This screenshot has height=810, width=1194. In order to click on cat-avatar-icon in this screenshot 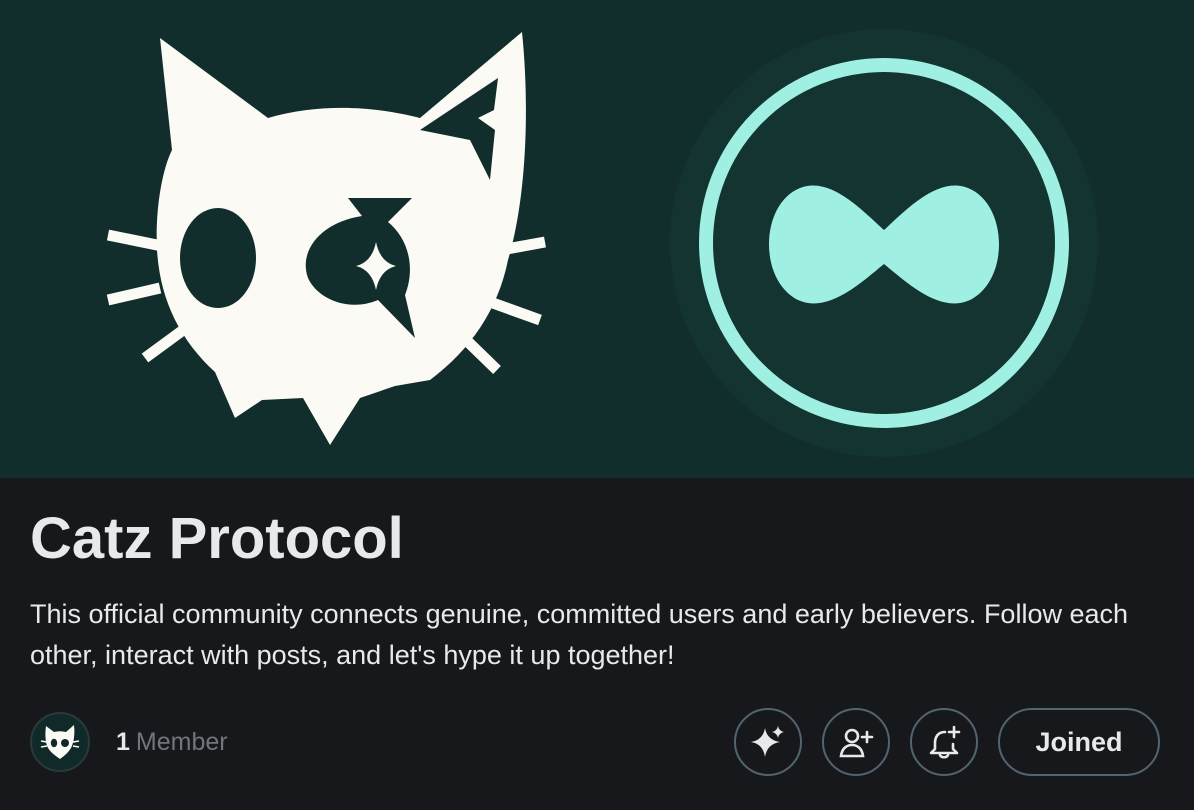, I will do `click(60, 742)`.